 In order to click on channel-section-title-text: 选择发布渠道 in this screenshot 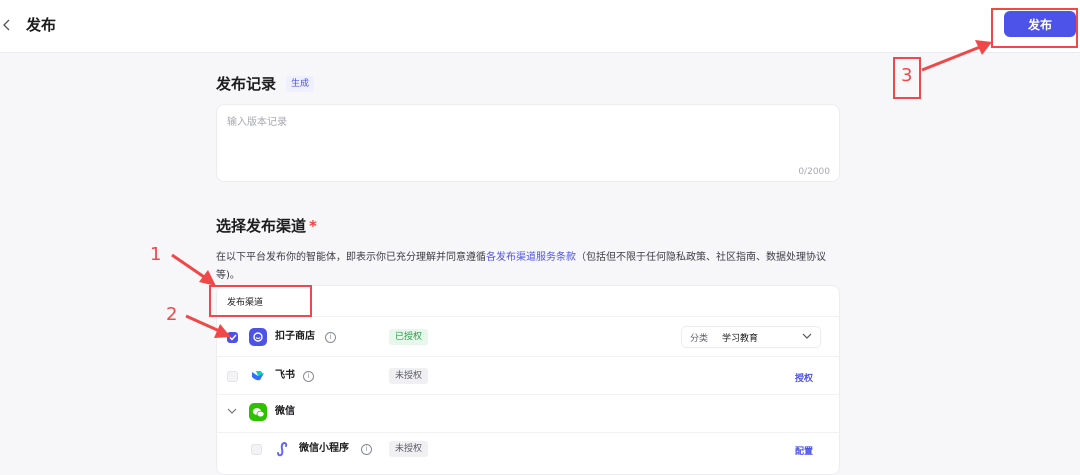, I will do `click(261, 226)`.